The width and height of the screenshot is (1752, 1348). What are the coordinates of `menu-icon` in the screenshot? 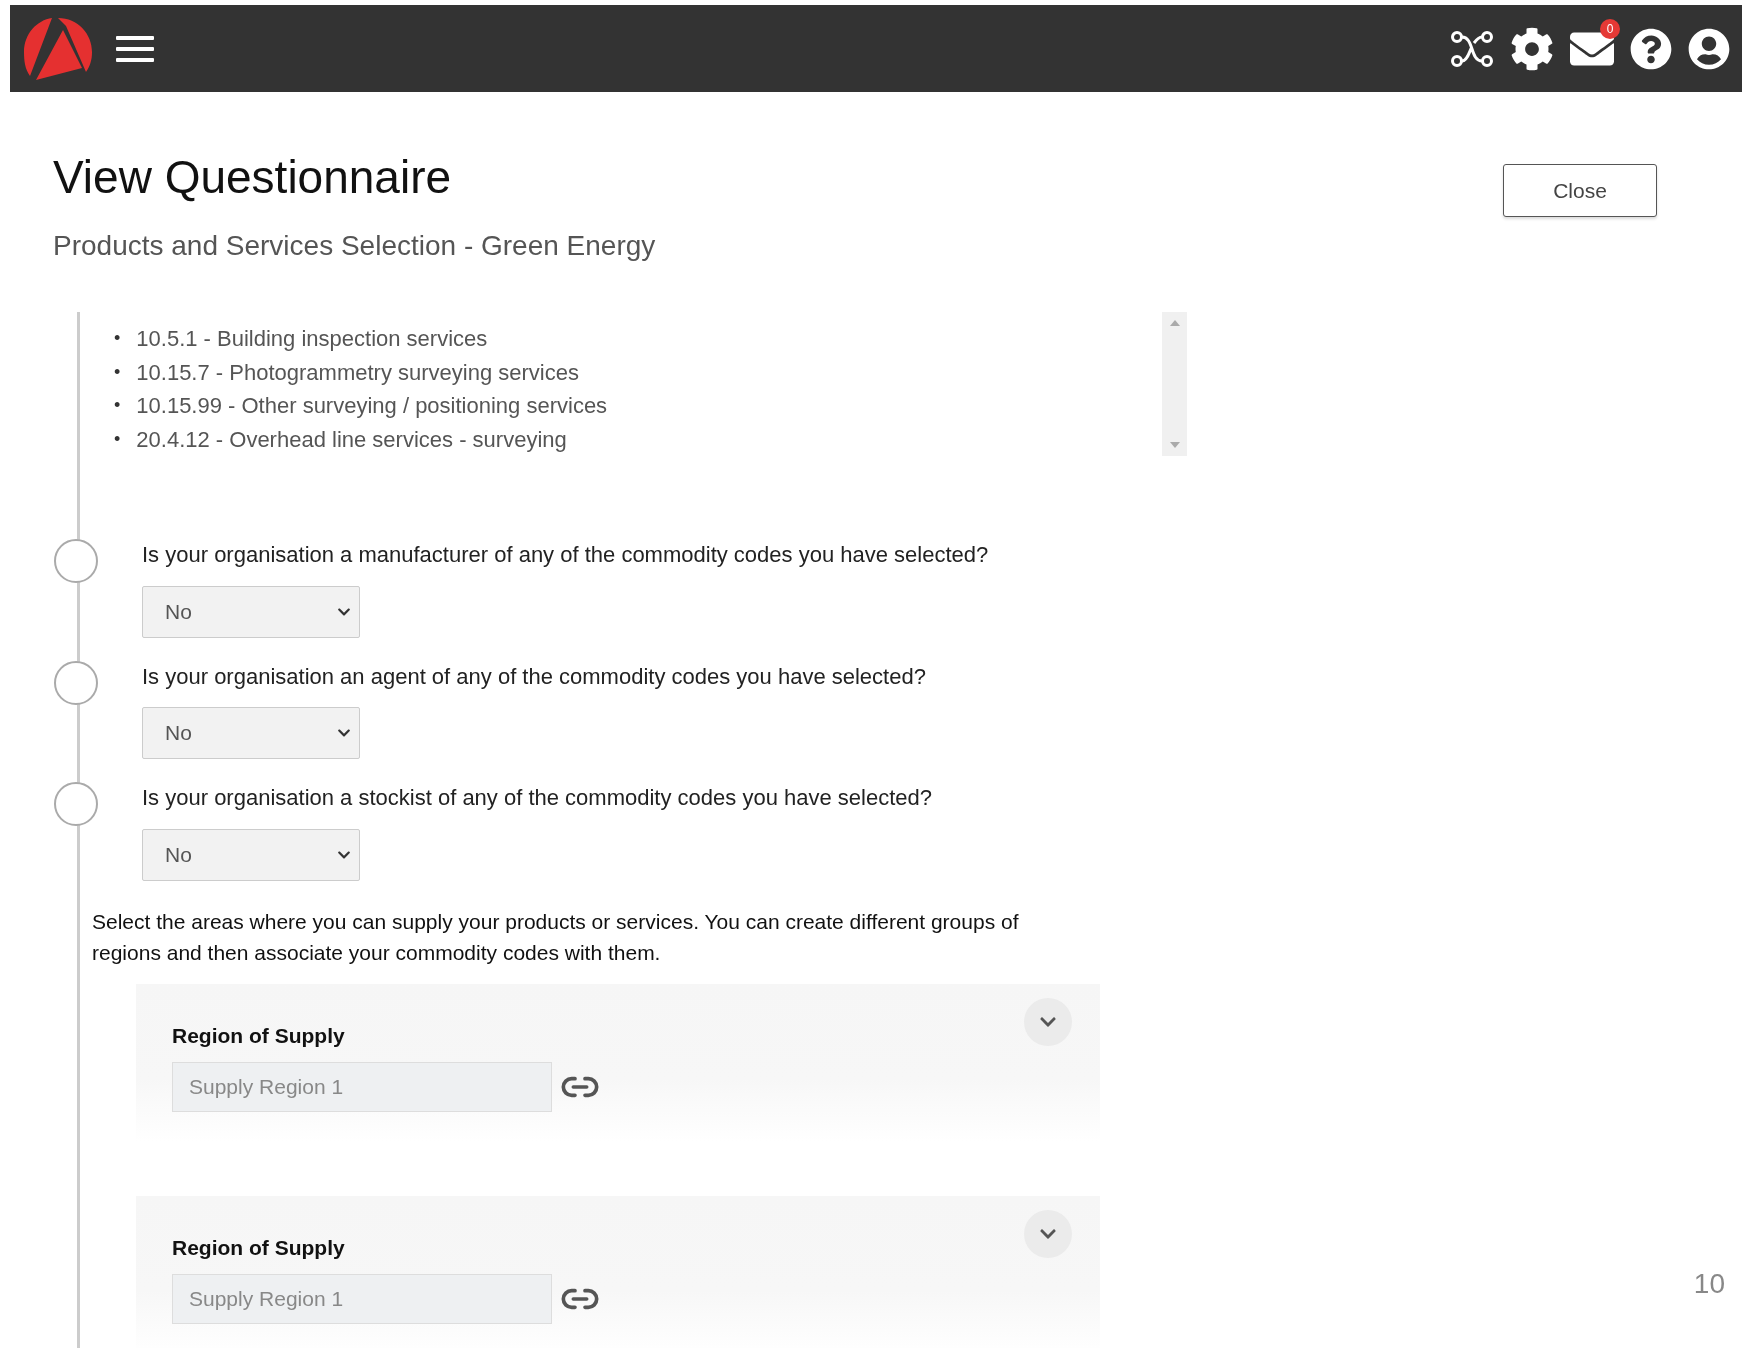 It's located at (135, 48).